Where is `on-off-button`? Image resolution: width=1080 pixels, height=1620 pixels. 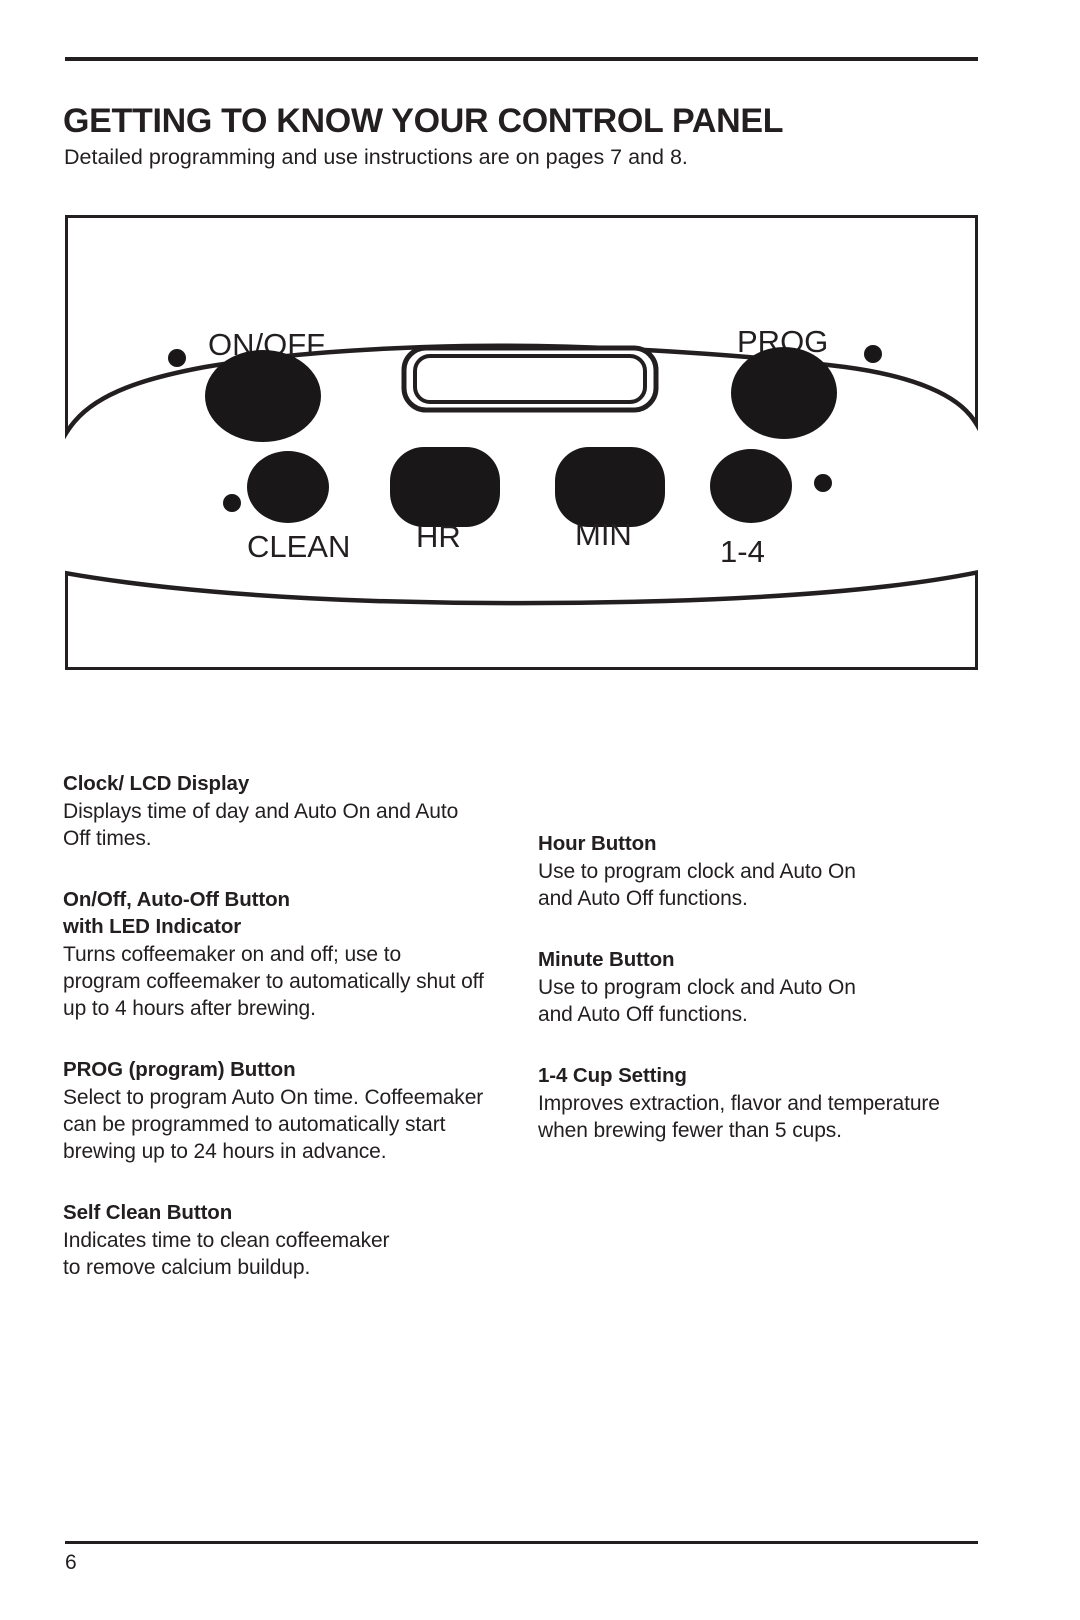
on-off-button is located at coordinates (263, 396).